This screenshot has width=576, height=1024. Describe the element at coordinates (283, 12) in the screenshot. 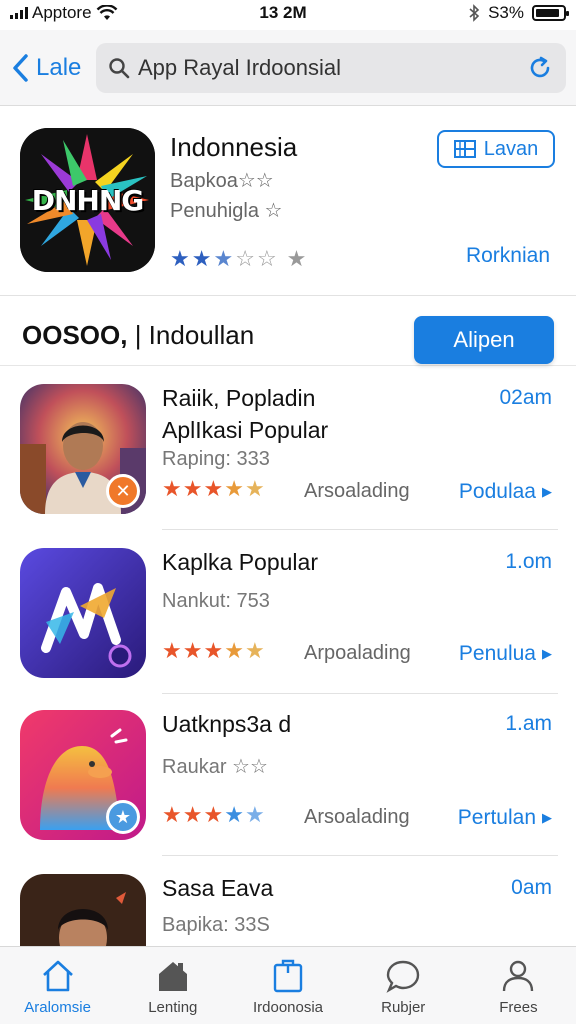

I see `status-time: 13 2M` at that location.